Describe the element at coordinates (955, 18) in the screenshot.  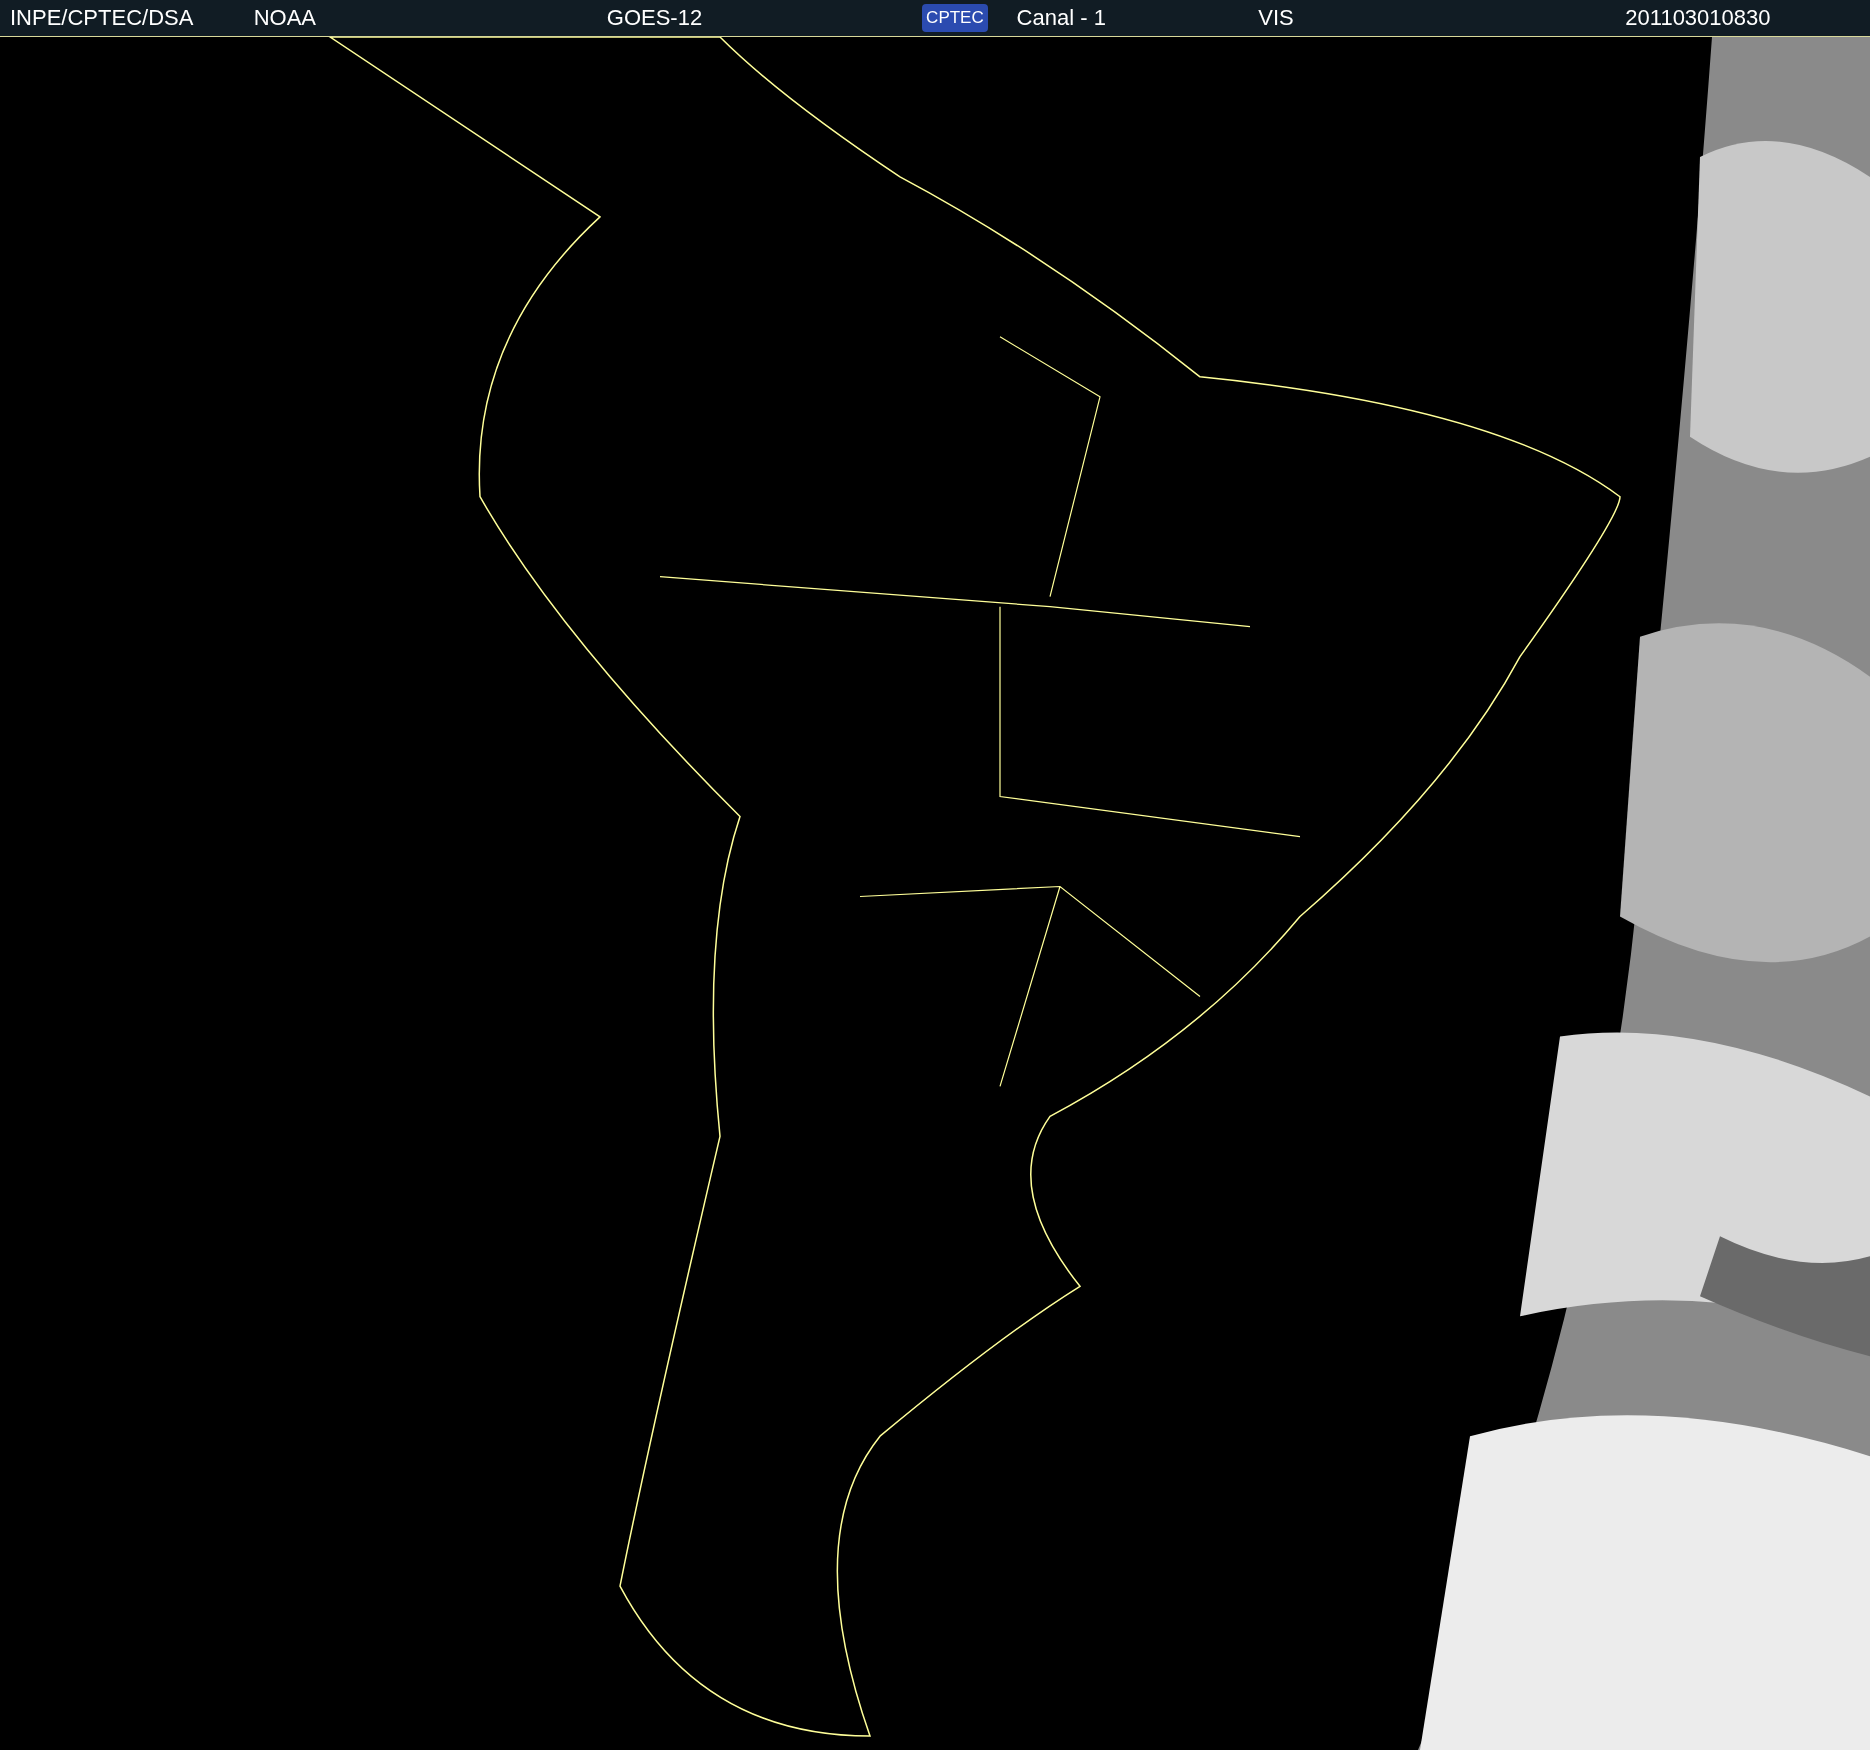
I see `logo: CPTEC` at that location.